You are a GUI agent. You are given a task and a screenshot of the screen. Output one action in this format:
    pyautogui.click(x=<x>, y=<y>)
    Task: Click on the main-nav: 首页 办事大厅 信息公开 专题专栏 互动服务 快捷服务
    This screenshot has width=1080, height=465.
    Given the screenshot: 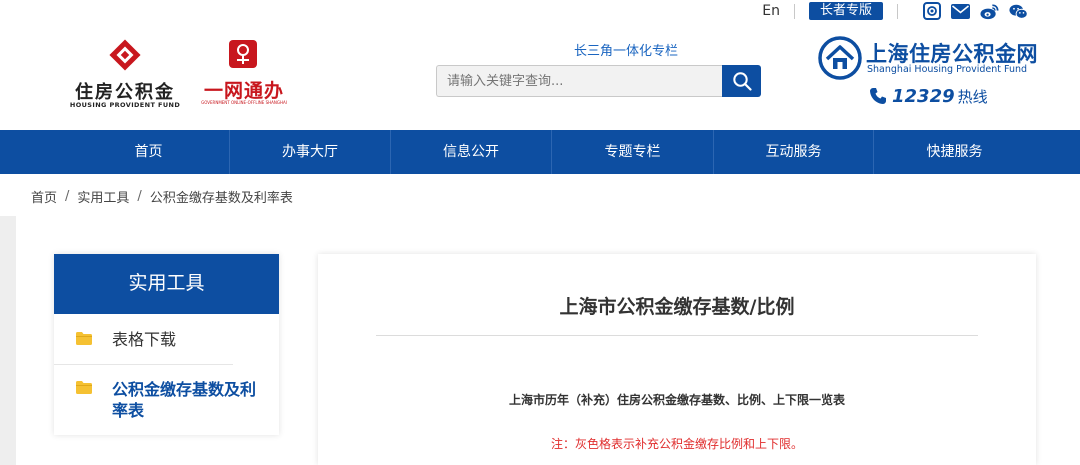 What is the action you would take?
    pyautogui.click(x=540, y=152)
    